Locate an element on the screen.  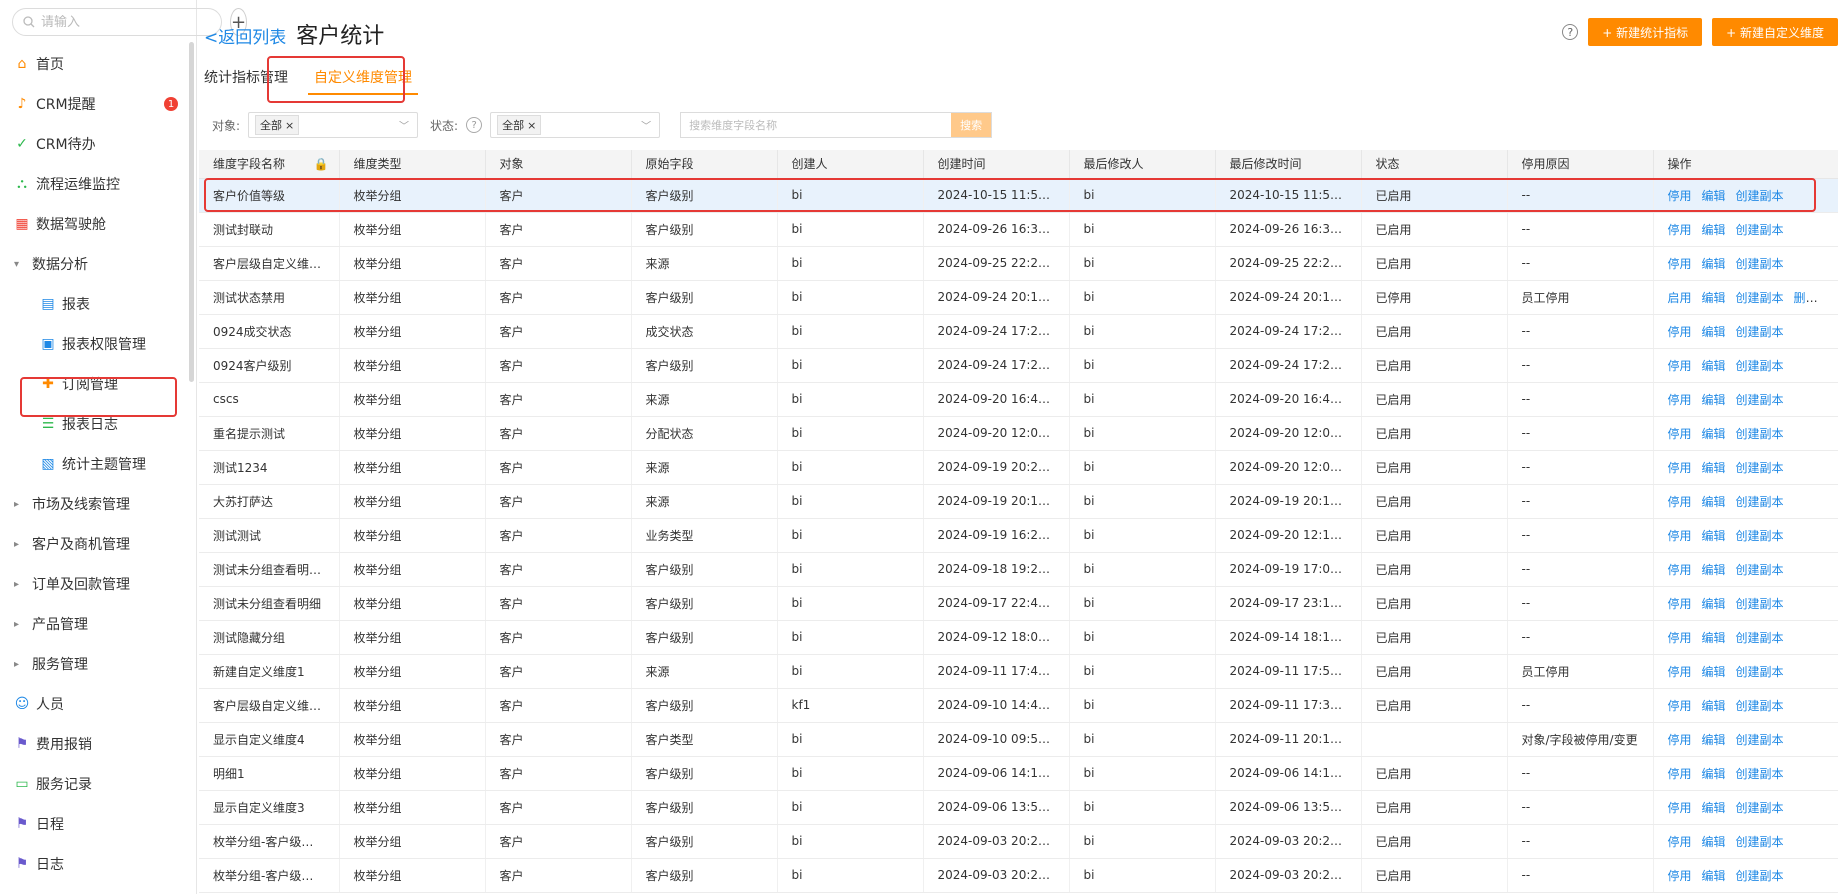
sidebar-search is located at coordinates (117, 22).